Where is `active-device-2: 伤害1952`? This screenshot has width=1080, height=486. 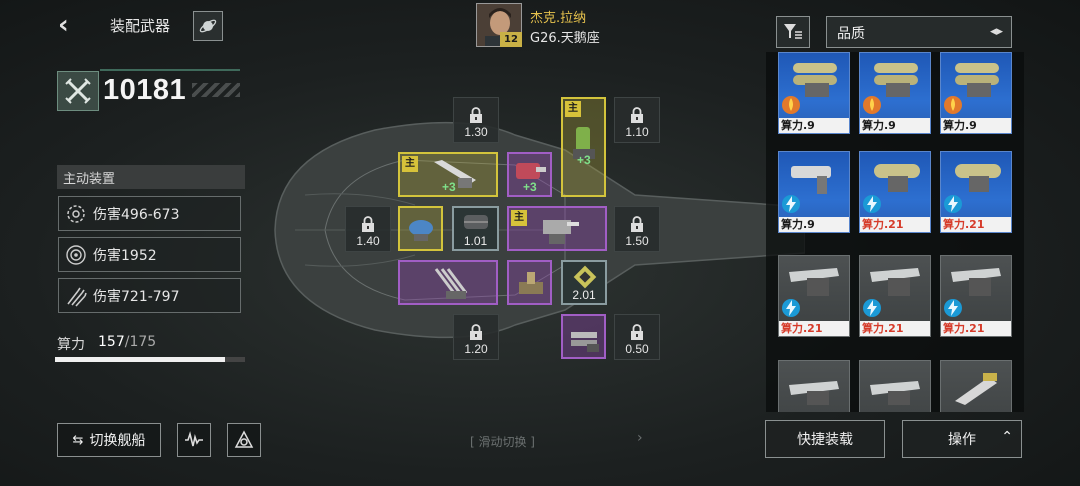
active-device-2: 伤害1952 is located at coordinates (149, 254).